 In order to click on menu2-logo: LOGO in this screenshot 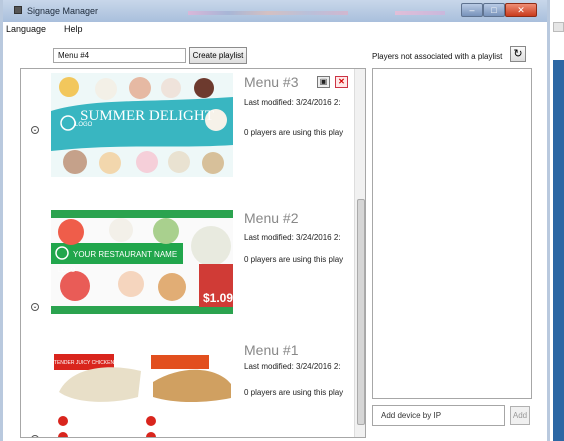, I will do `click(67, 271)`.